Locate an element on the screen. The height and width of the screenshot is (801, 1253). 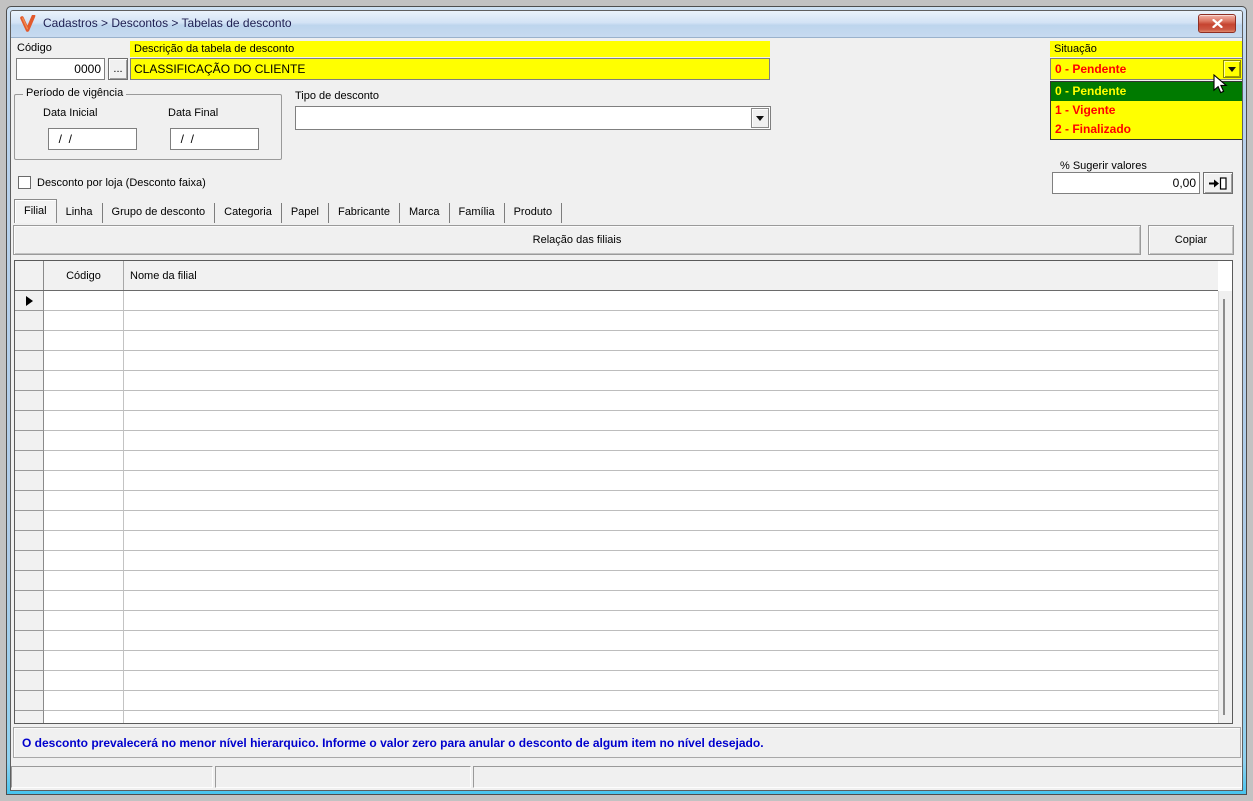
desconto-por-loja-checkbox is located at coordinates (24, 182).